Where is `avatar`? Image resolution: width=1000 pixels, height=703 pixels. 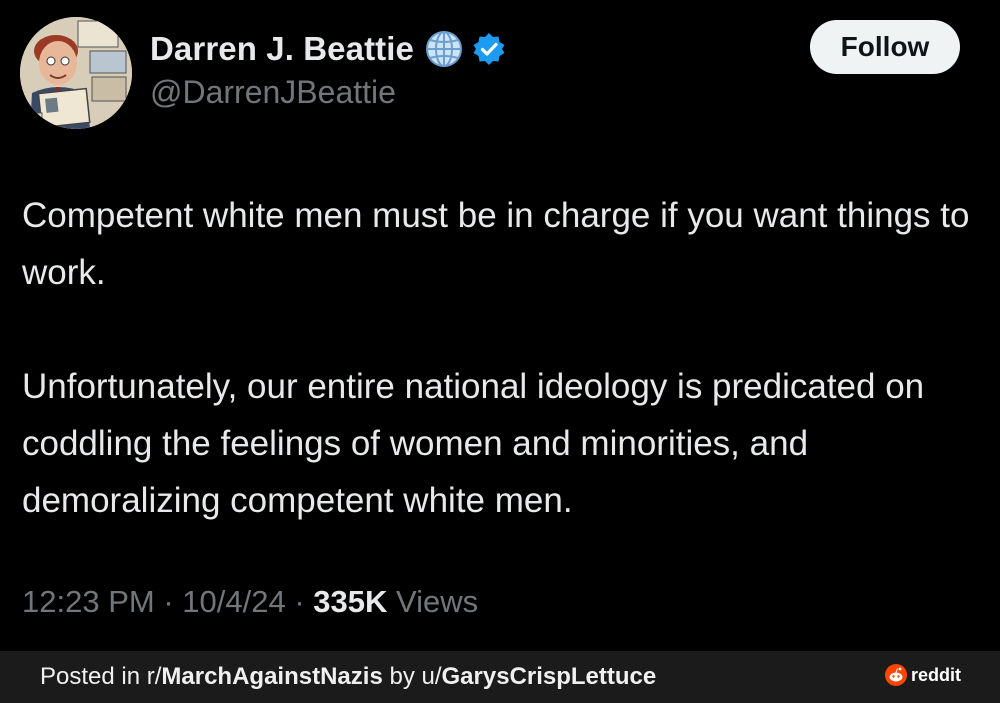 avatar is located at coordinates (76, 73).